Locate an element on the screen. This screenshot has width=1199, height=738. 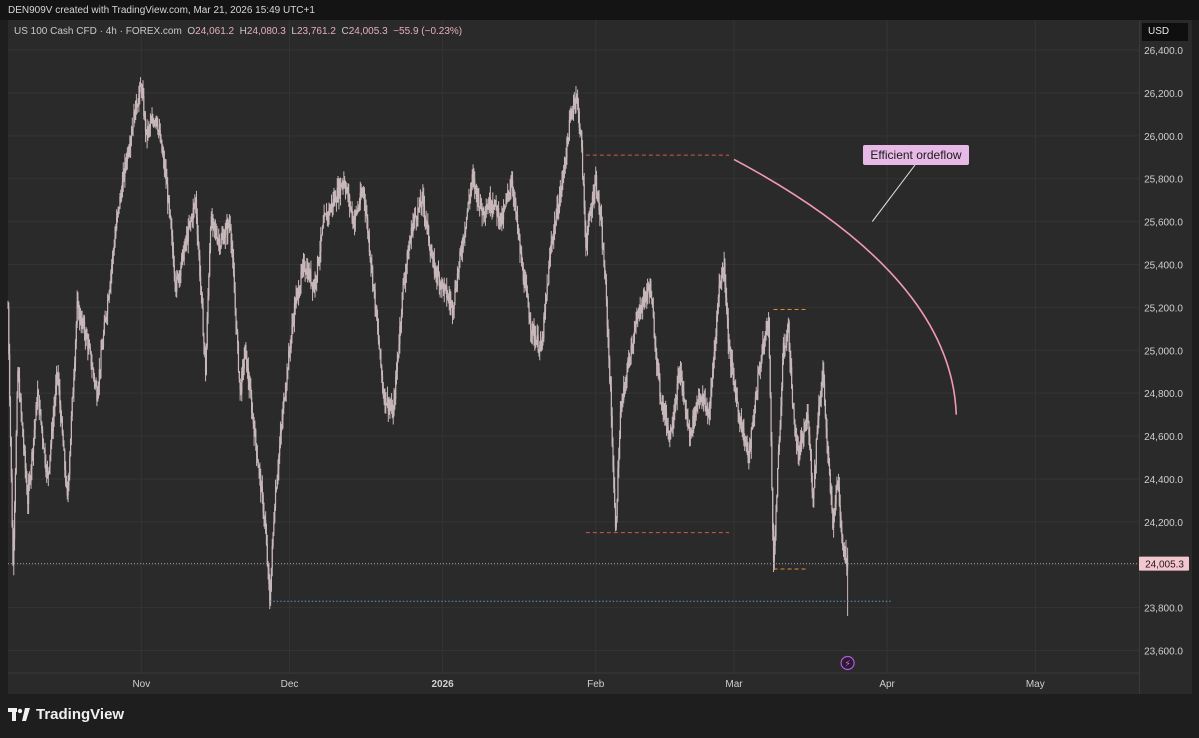
x-tick-label: Apr is located at coordinates (887, 684).